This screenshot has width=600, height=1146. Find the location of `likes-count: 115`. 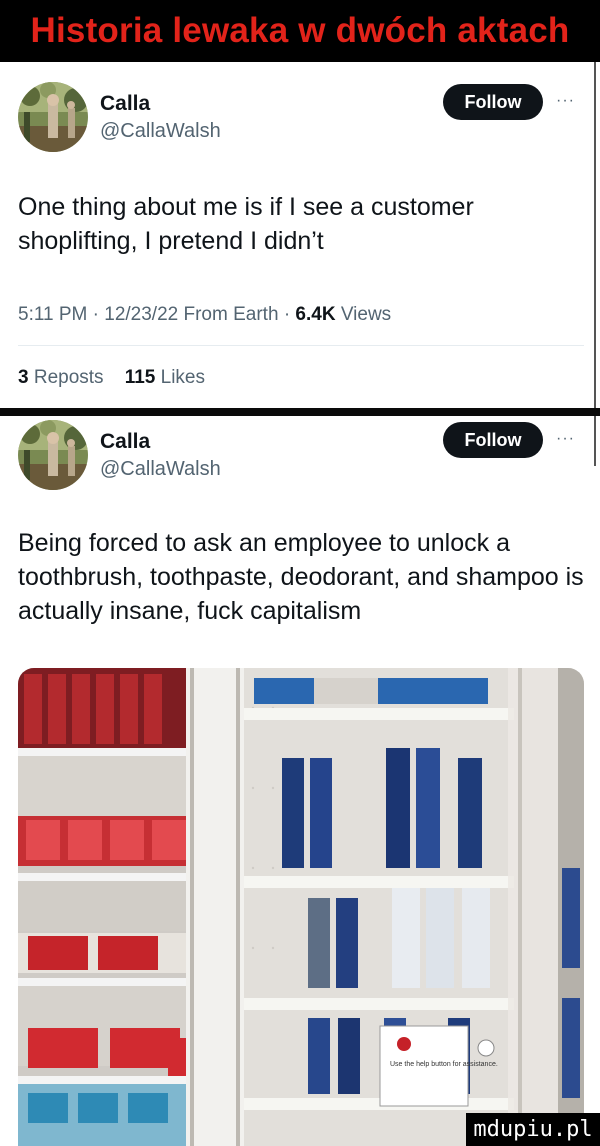

likes-count: 115 is located at coordinates (140, 377).